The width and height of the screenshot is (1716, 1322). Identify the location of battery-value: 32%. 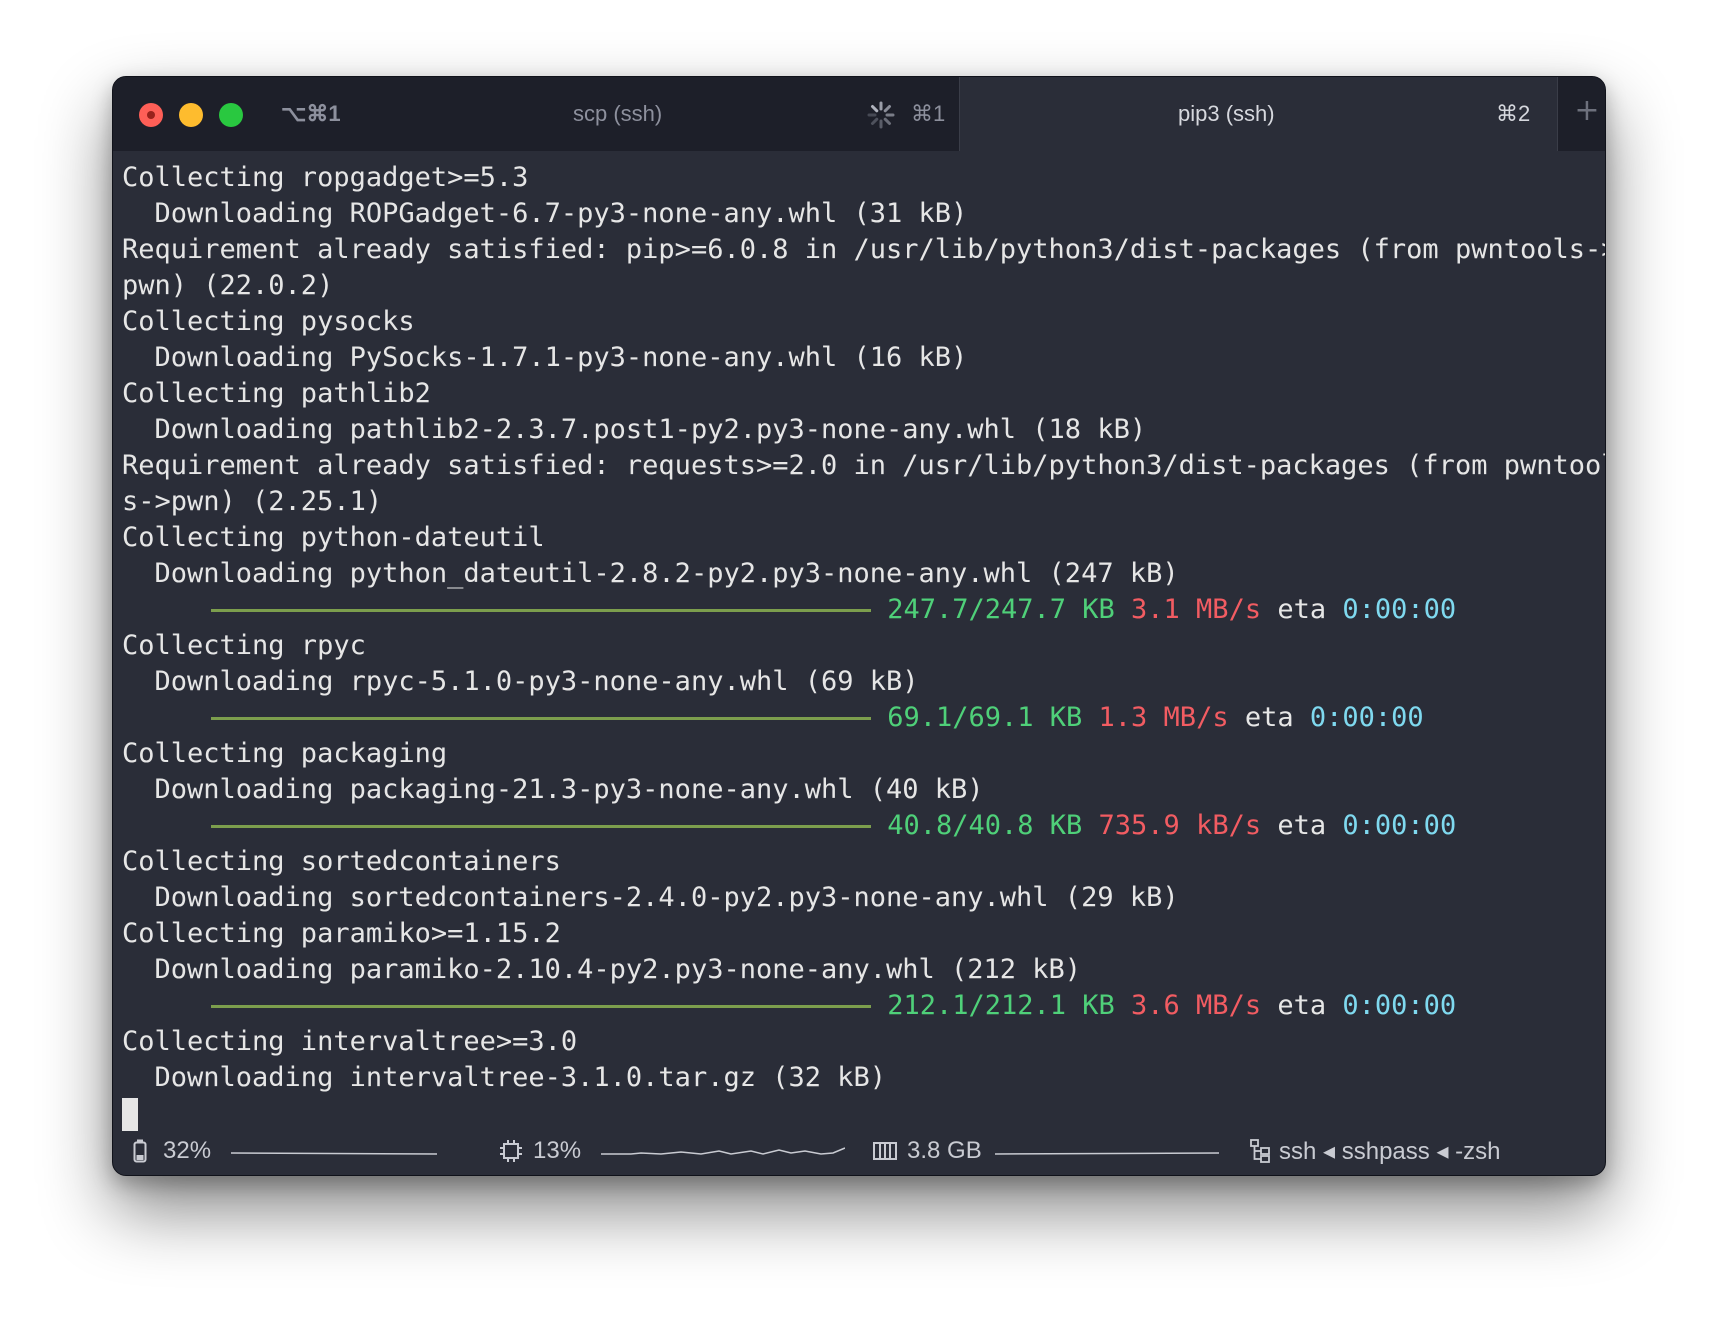
(187, 1150).